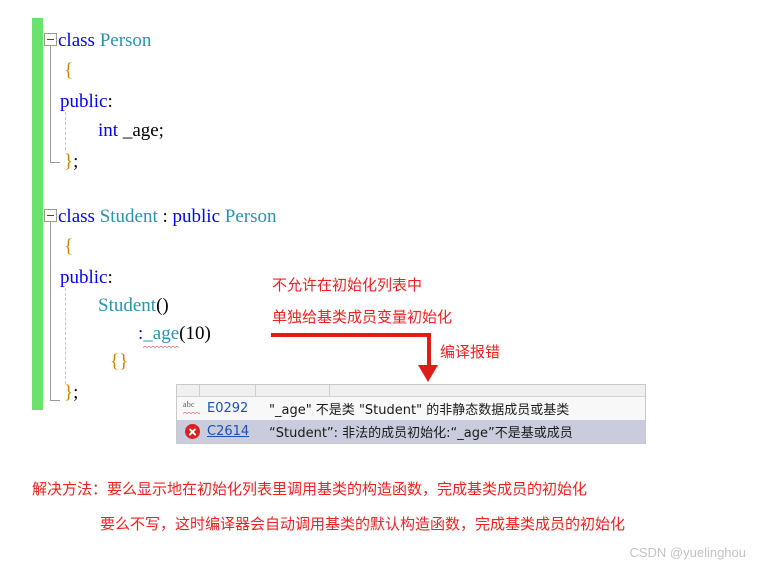 The width and height of the screenshot is (758, 570). Describe the element at coordinates (429, 350) in the screenshot. I see `annotation-arrow-vertical` at that location.